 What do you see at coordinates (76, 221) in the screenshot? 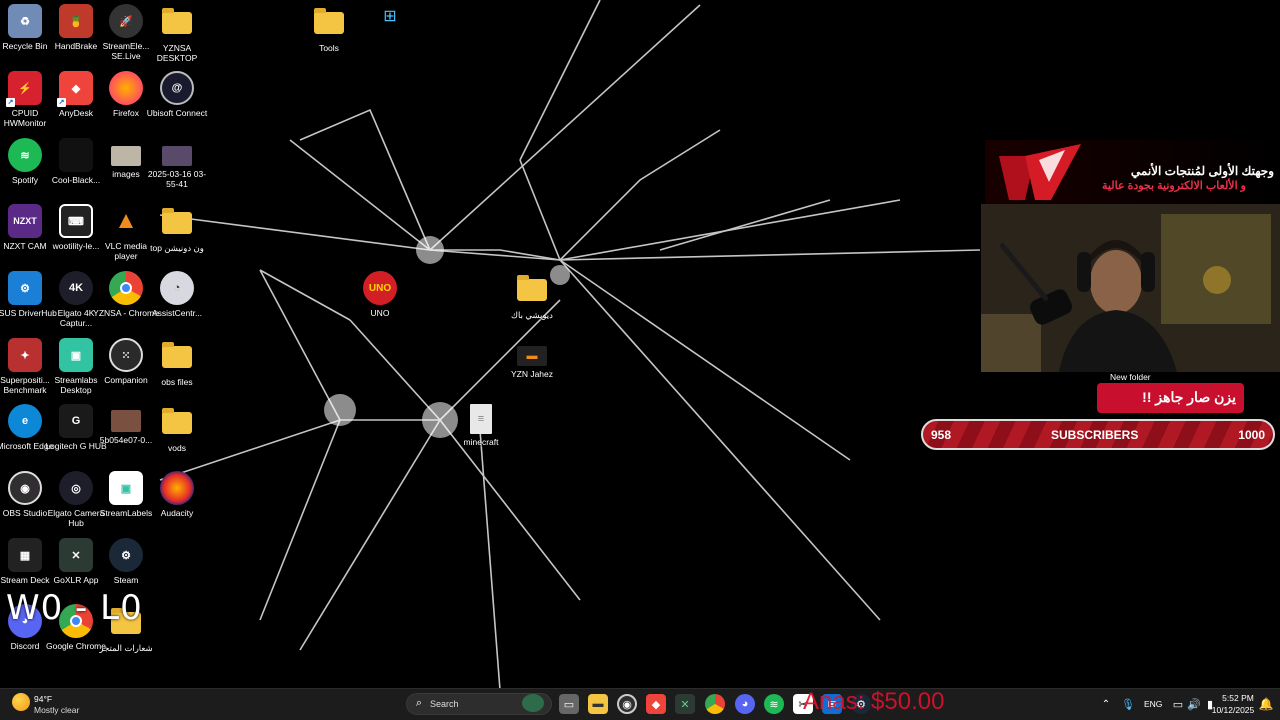
I see `wootility-icon: ⌨` at bounding box center [76, 221].